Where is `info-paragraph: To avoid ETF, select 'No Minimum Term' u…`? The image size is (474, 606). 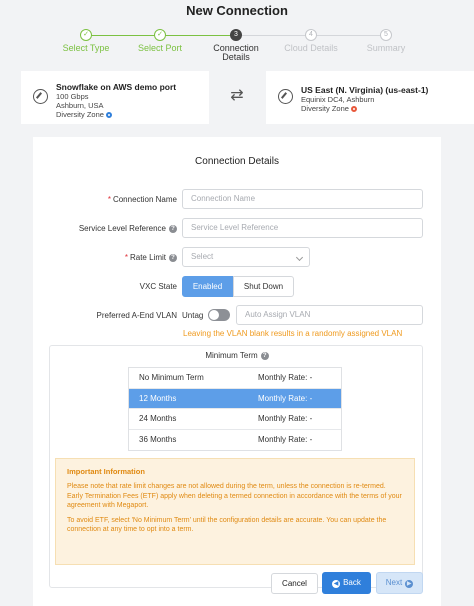
info-paragraph: To avoid ETF, select 'No Minimum Term' u… is located at coordinates (227, 525).